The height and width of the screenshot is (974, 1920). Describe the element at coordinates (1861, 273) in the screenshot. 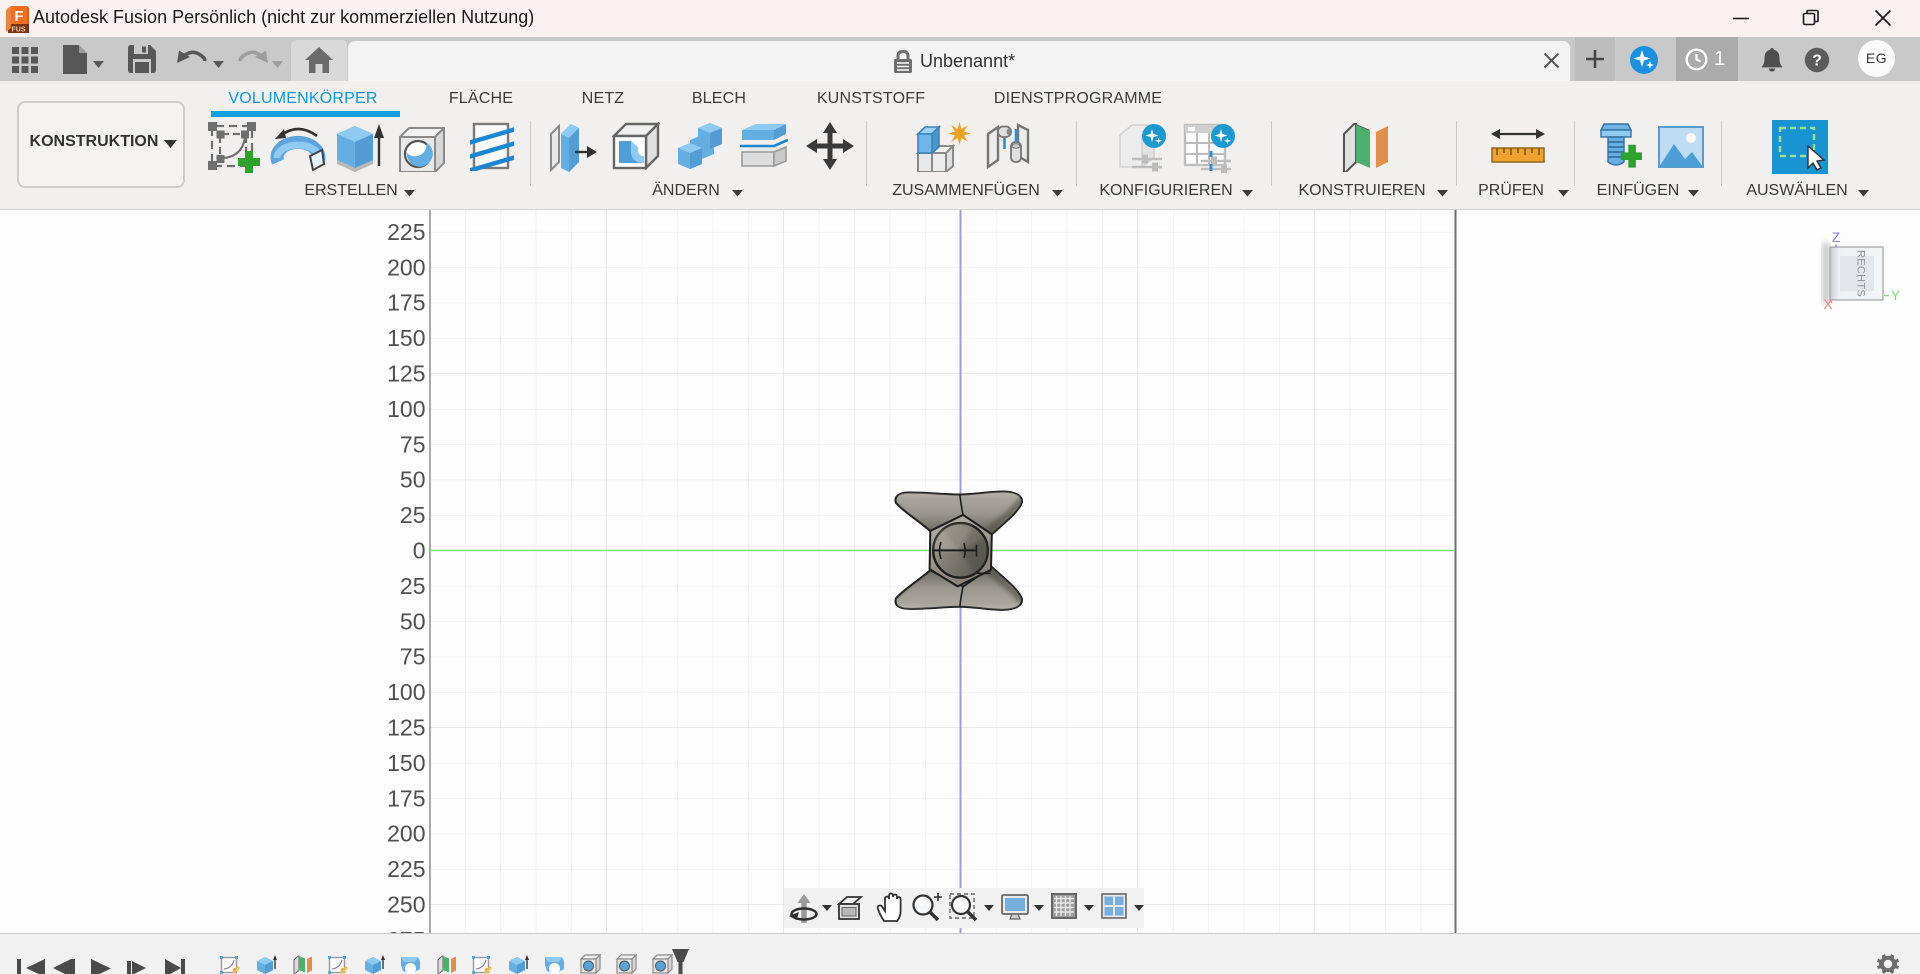

I see `svg-text: RECHTS` at that location.